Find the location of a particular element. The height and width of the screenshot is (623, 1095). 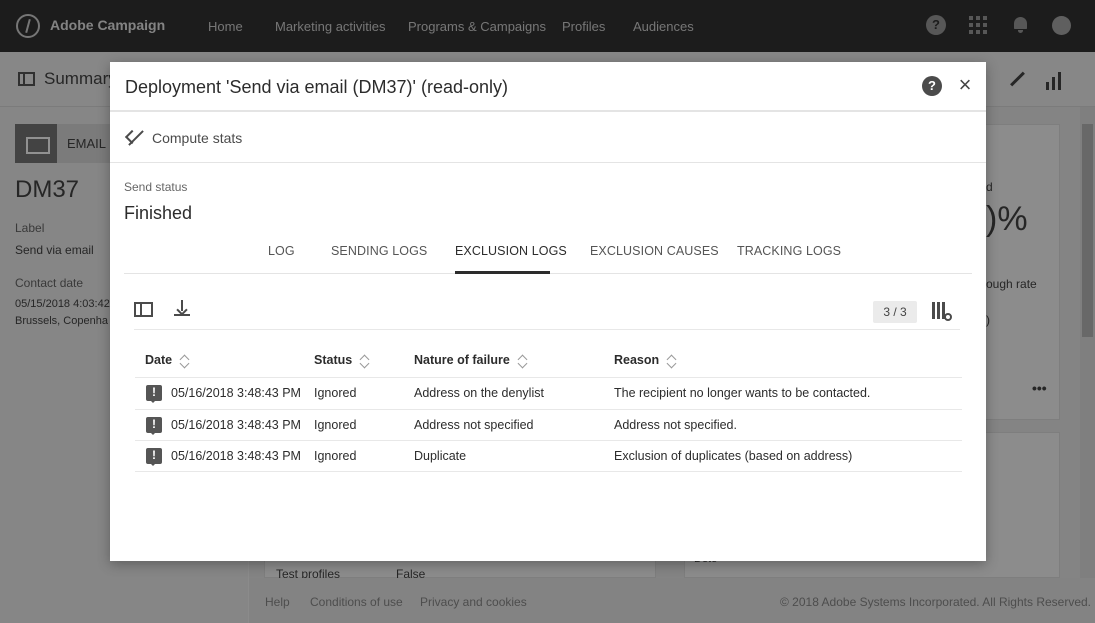

grid-toolbar: 3 / 3 is located at coordinates (547, 312).